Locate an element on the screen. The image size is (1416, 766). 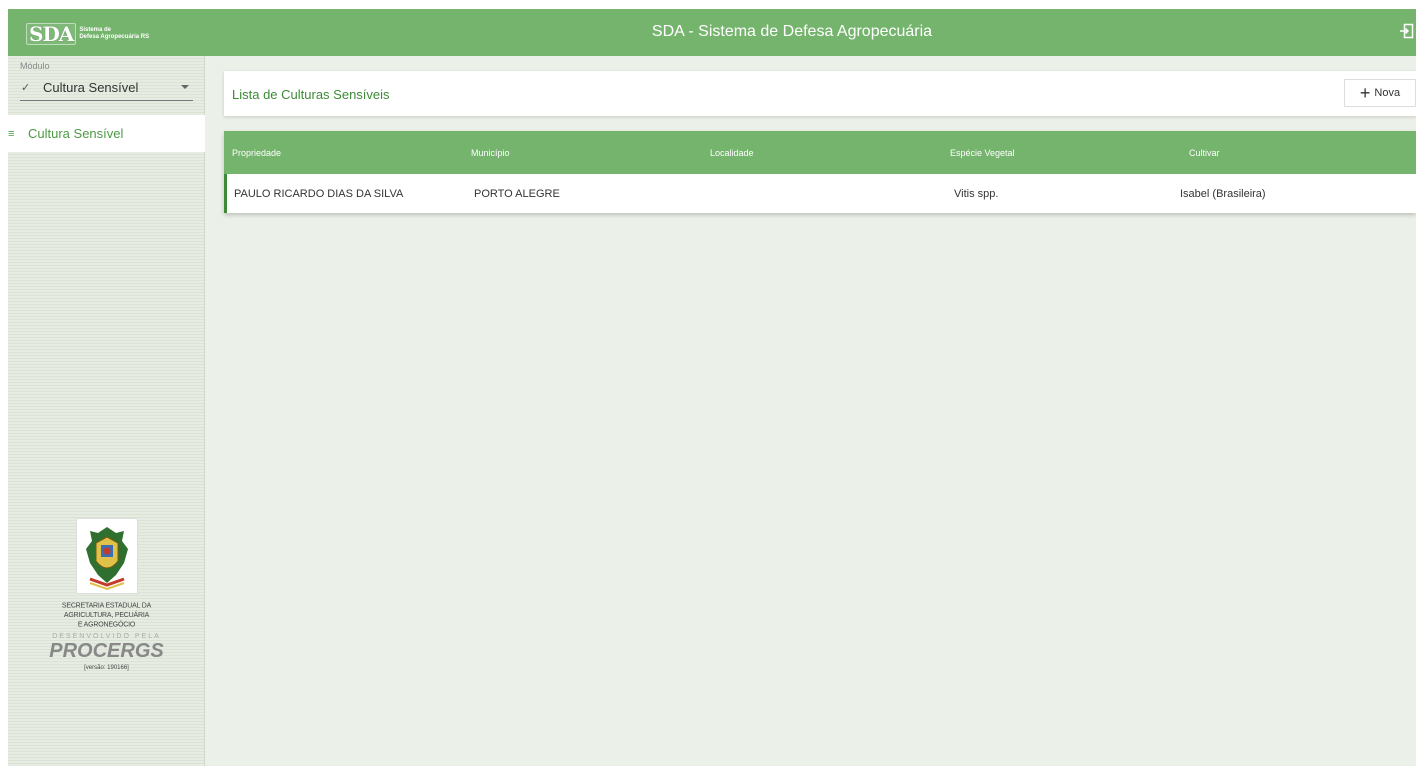
version-text: [versão: 190166] is located at coordinates (106, 668).